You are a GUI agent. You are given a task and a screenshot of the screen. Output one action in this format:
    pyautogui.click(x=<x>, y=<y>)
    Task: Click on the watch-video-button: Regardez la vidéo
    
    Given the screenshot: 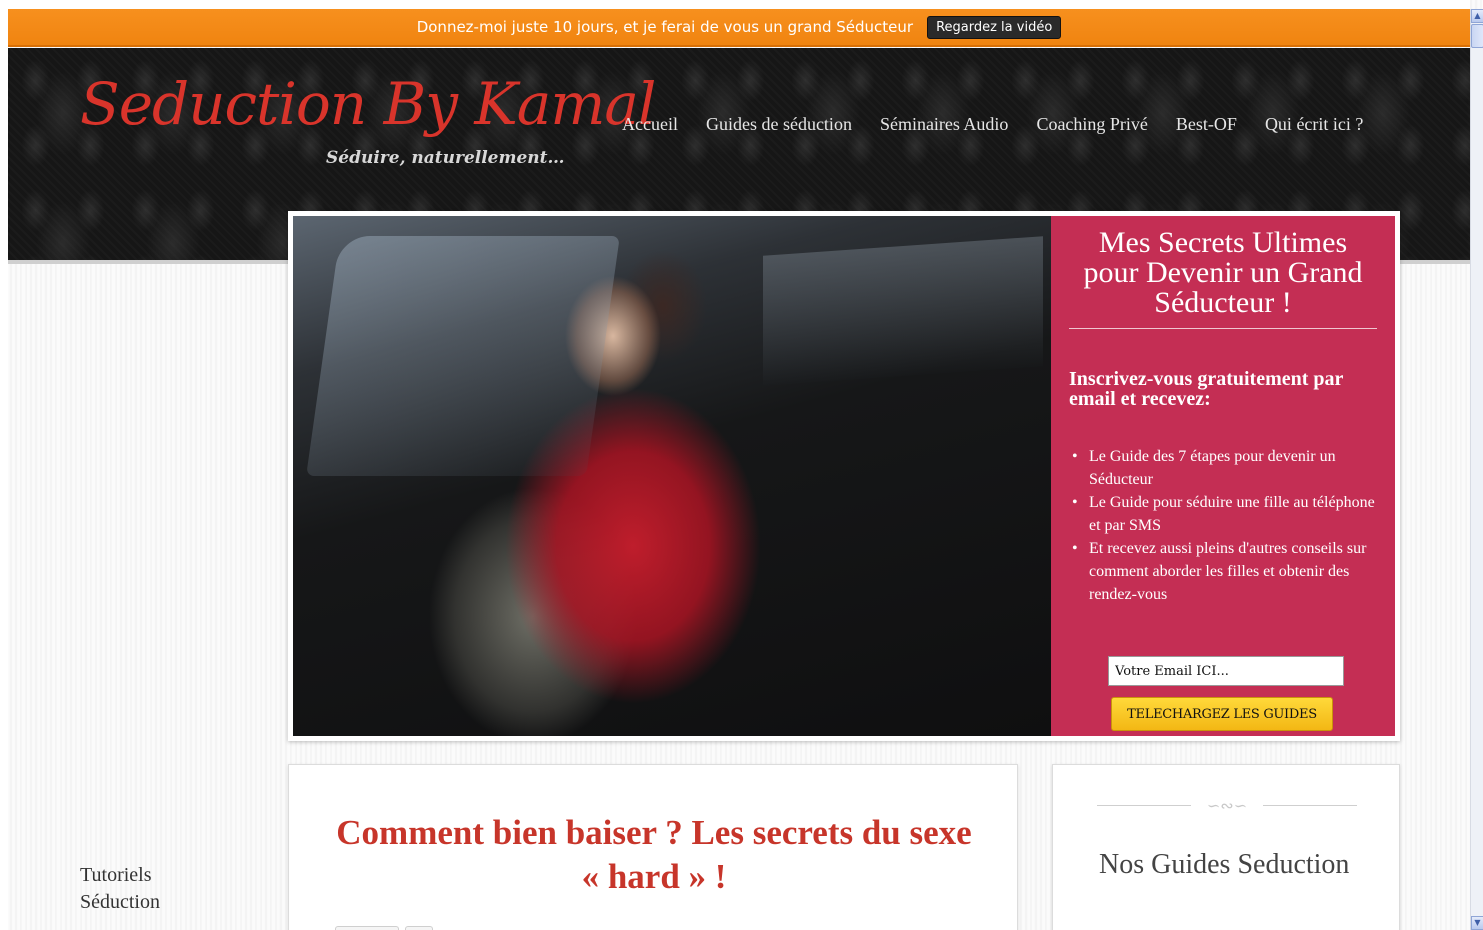 What is the action you would take?
    pyautogui.click(x=994, y=27)
    